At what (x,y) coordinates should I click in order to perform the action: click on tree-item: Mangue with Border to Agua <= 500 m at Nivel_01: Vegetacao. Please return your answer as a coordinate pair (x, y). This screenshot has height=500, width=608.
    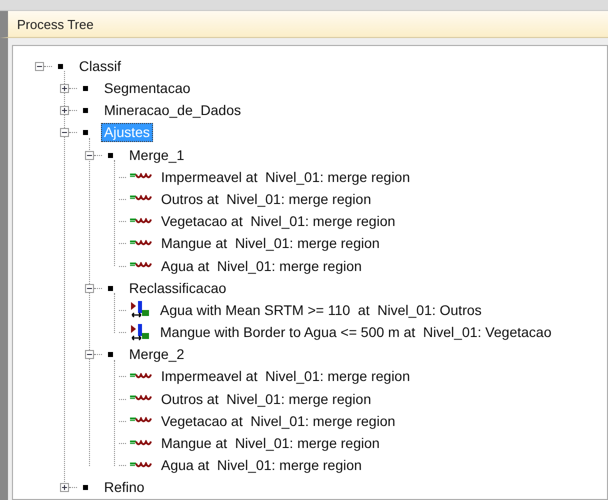
    Looking at the image, I should click on (355, 332).